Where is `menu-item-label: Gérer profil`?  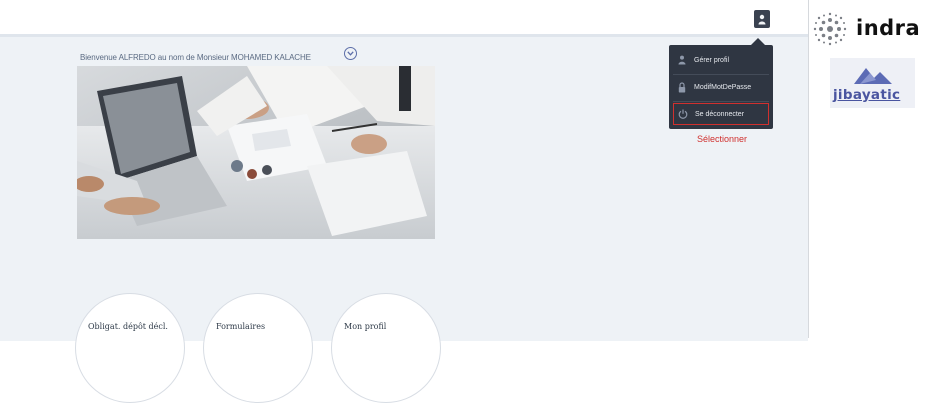
menu-item-label: Gérer profil is located at coordinates (712, 60).